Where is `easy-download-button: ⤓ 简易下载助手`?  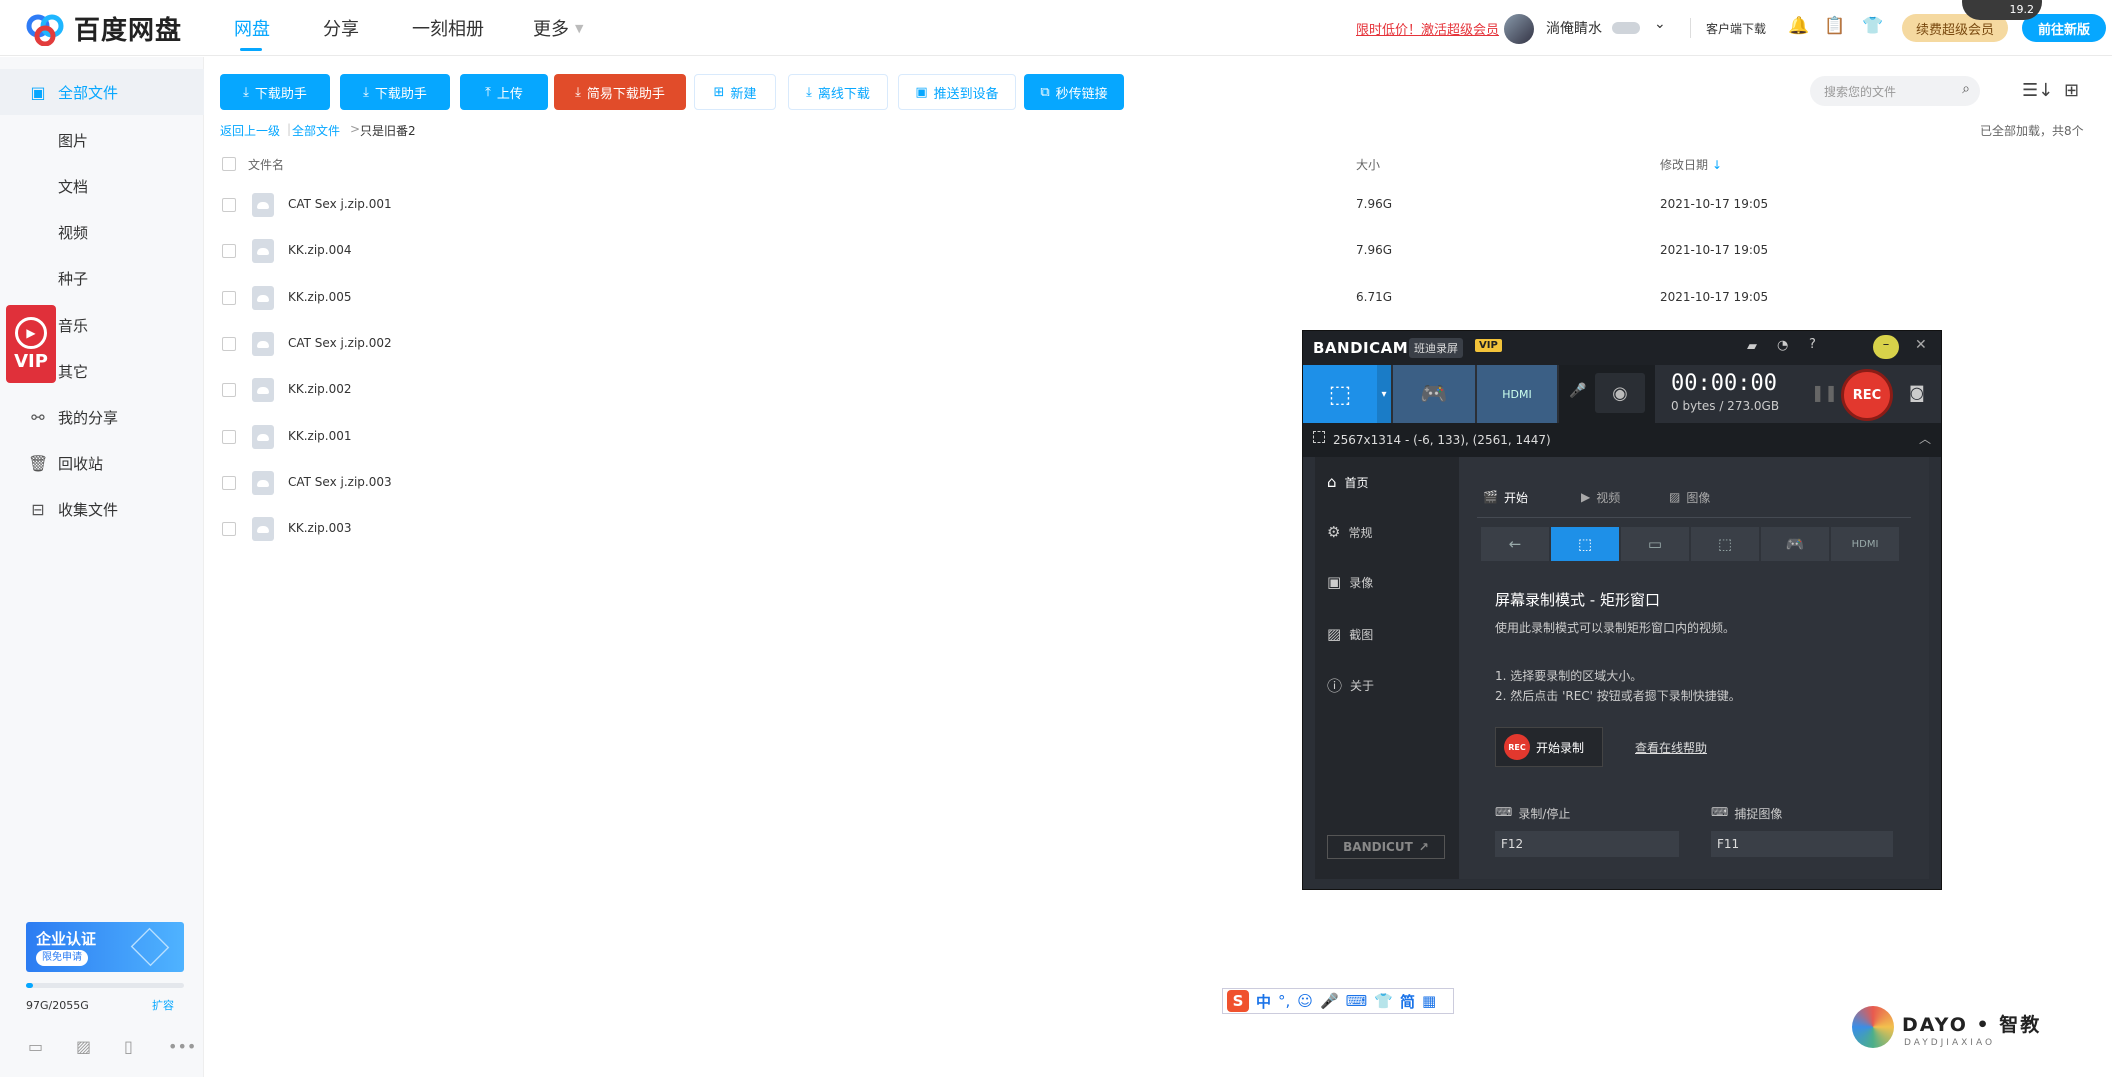
easy-download-button: ⤓ 简易下载助手 is located at coordinates (620, 92).